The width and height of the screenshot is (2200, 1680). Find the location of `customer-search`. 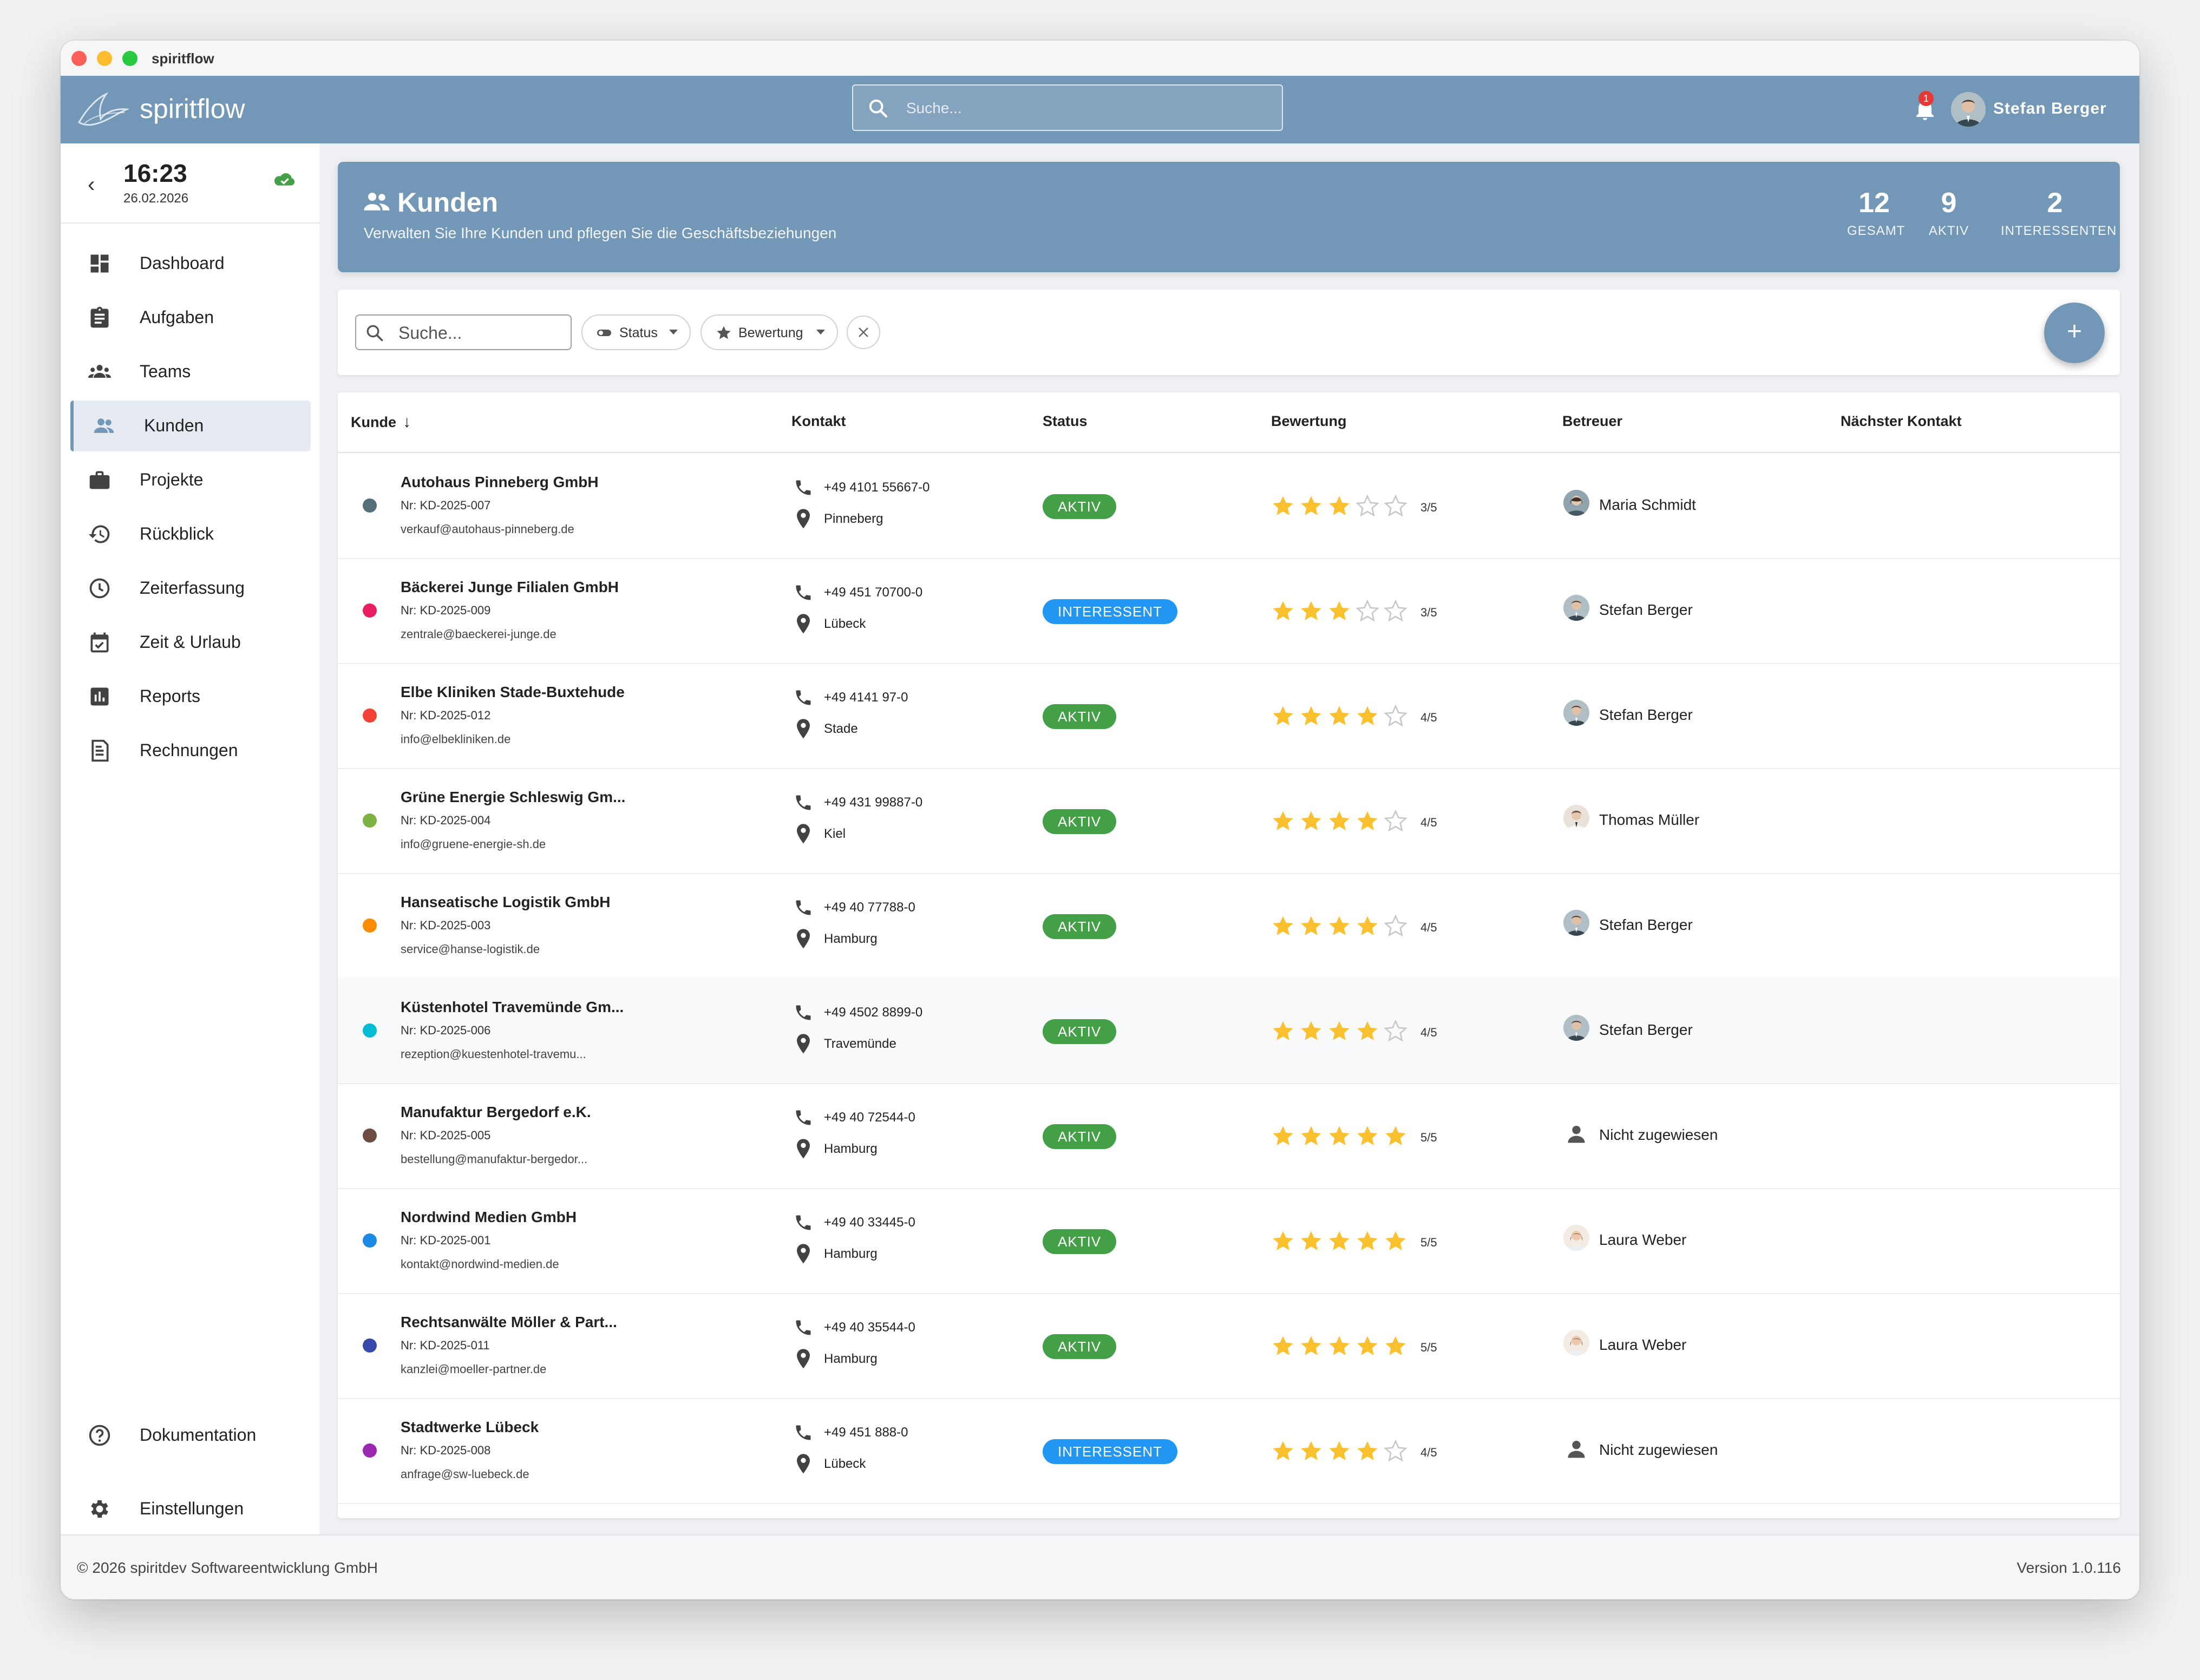

customer-search is located at coordinates (463, 332).